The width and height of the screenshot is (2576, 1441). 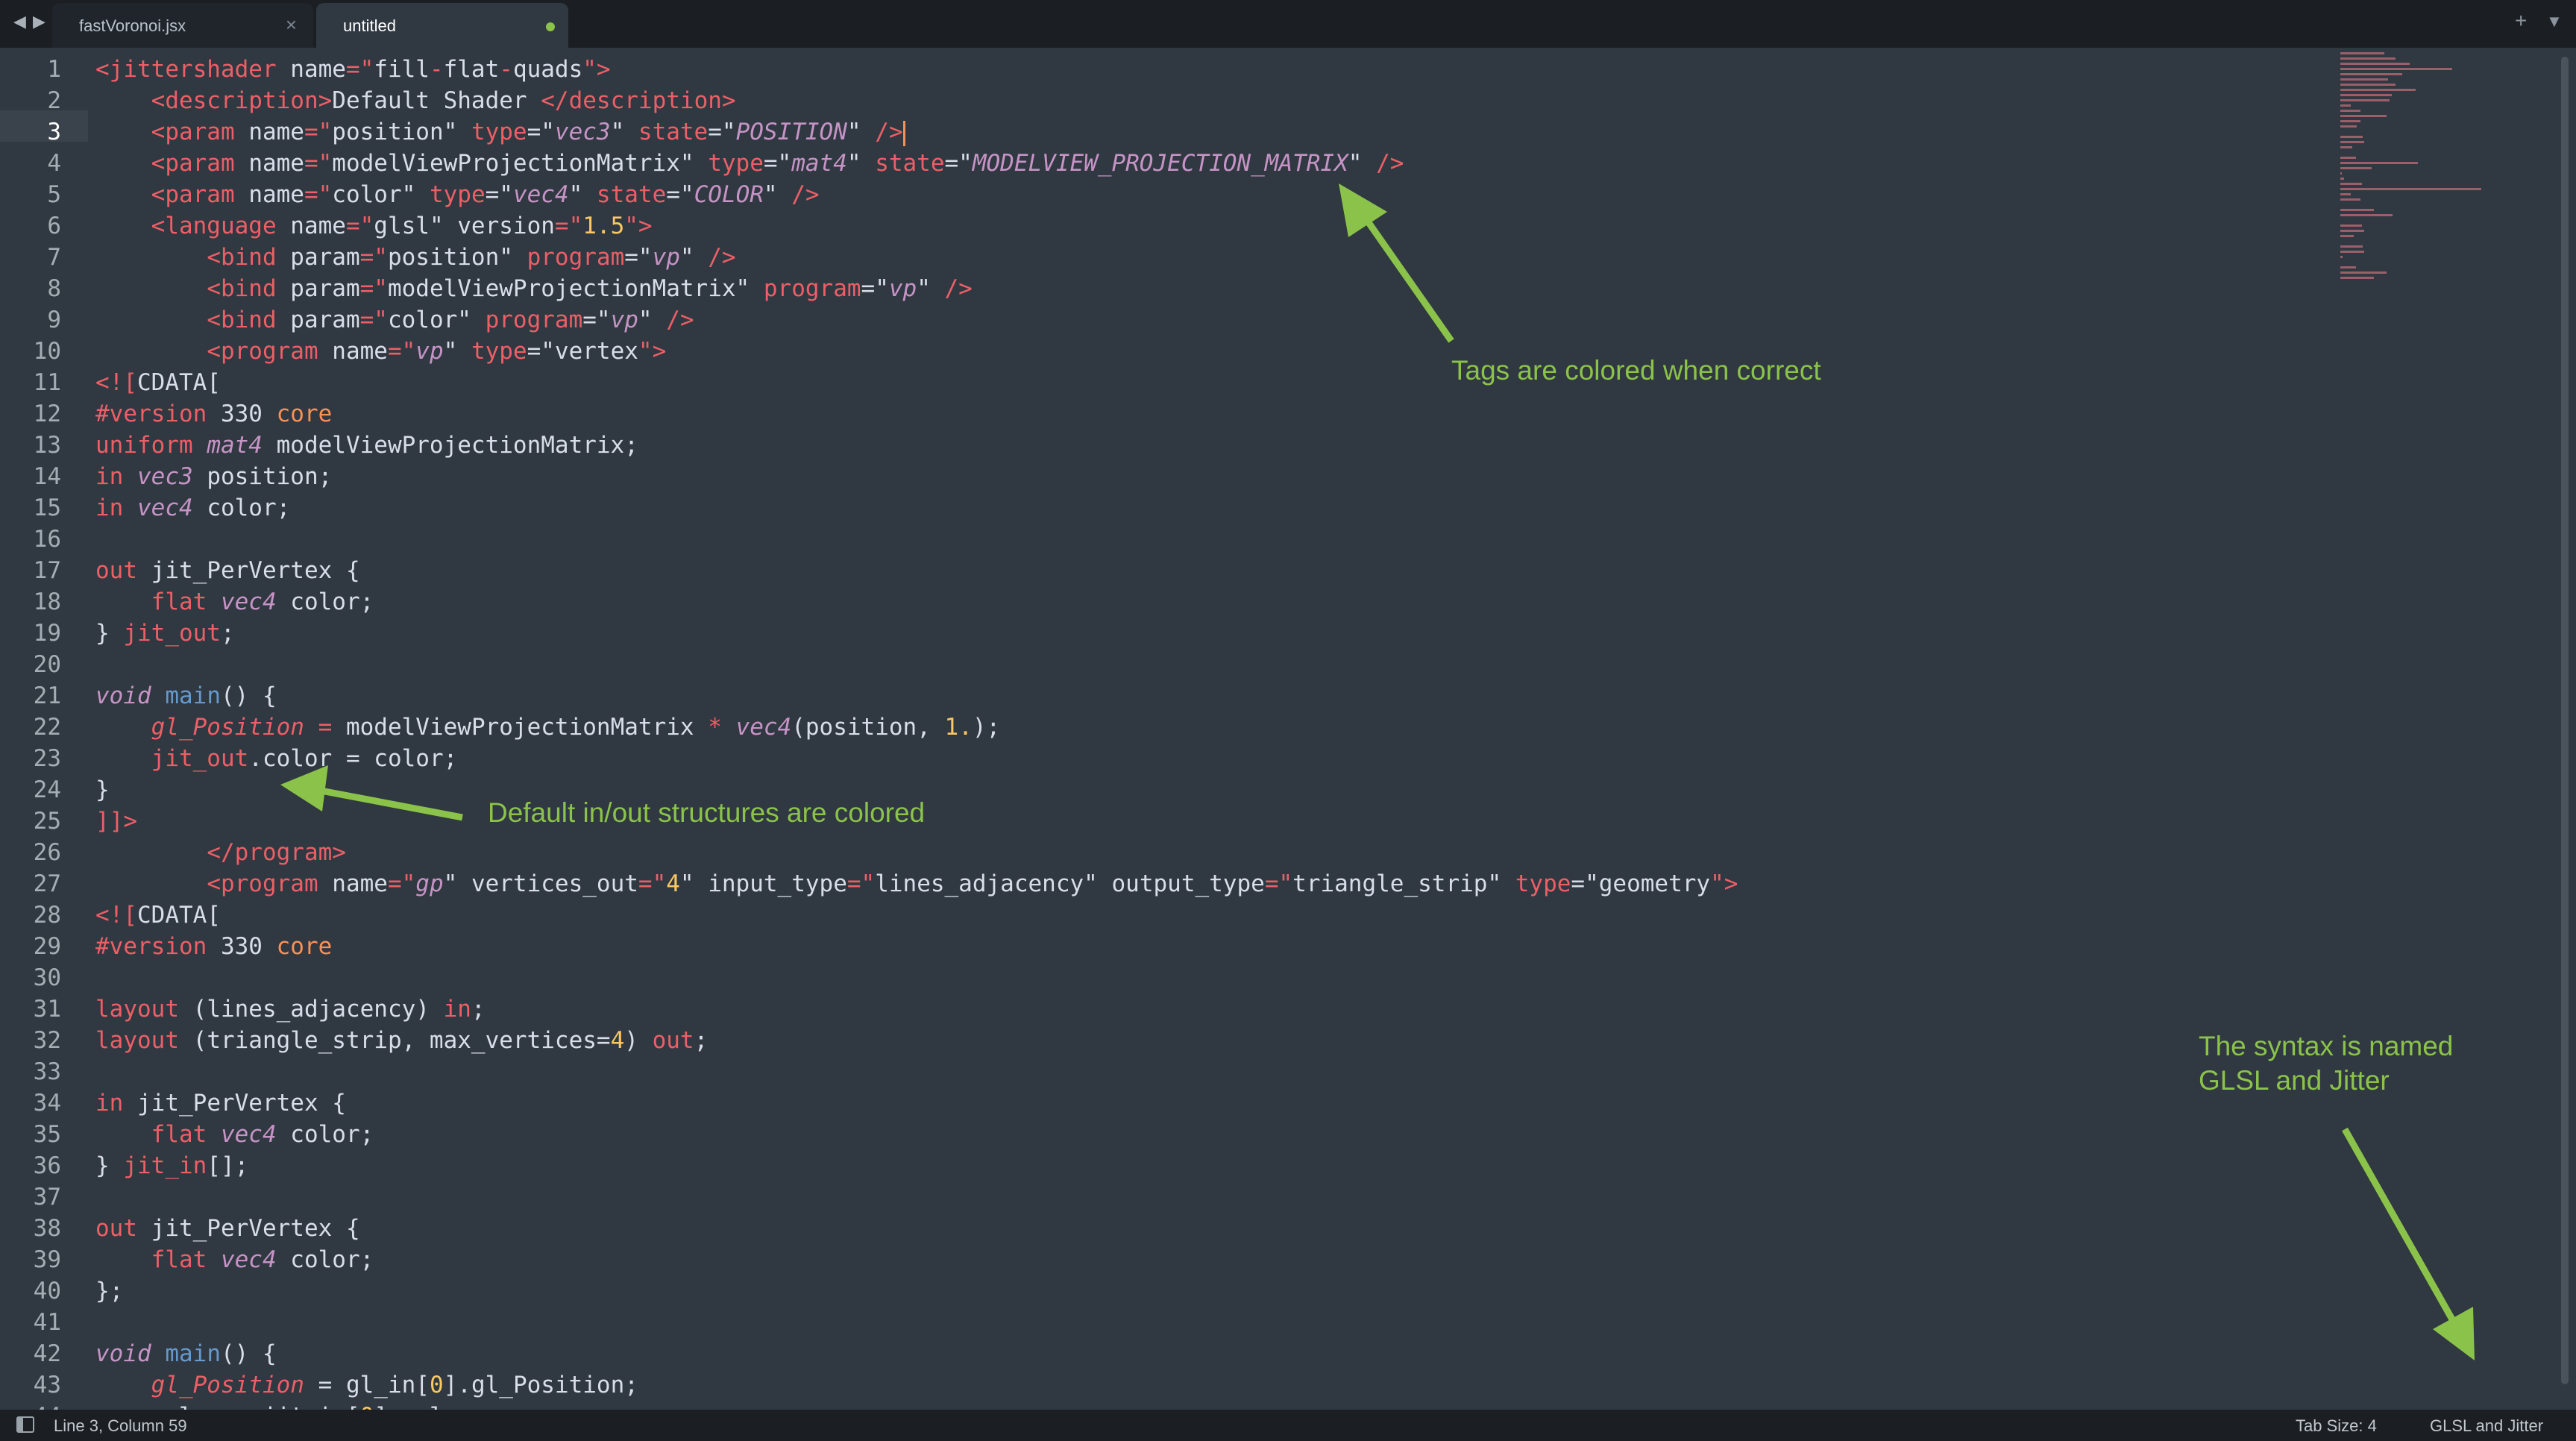 What do you see at coordinates (2454, 1333) in the screenshot?
I see `arrowhead-syntax` at bounding box center [2454, 1333].